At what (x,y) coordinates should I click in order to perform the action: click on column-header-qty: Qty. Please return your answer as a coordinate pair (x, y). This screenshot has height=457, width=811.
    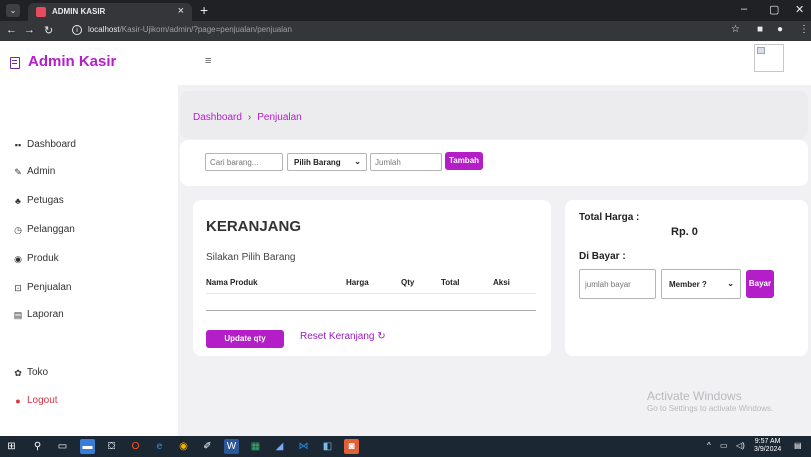
    Looking at the image, I should click on (408, 282).